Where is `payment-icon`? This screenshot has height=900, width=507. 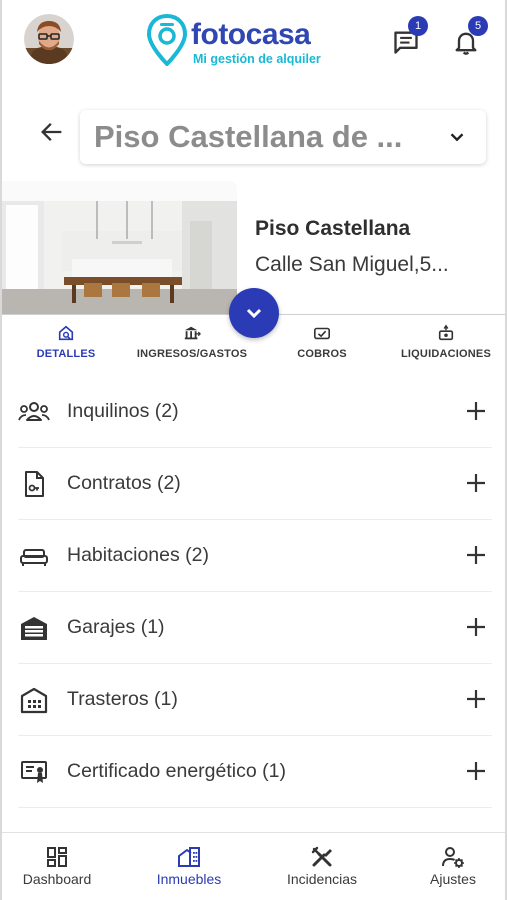 payment-icon is located at coordinates (322, 333).